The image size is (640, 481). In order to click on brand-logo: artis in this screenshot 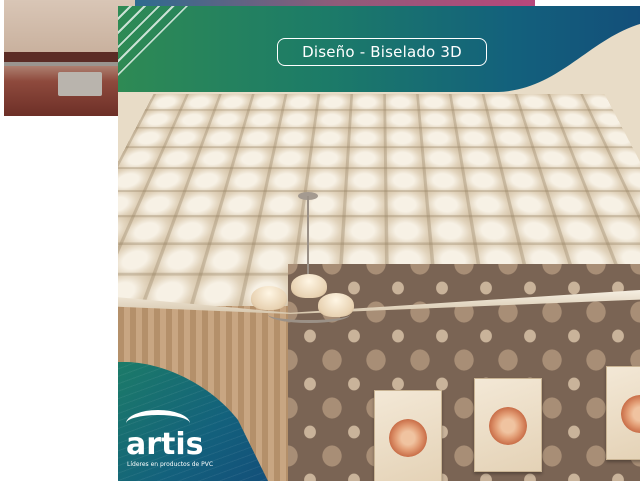, I will do `click(165, 445)`.